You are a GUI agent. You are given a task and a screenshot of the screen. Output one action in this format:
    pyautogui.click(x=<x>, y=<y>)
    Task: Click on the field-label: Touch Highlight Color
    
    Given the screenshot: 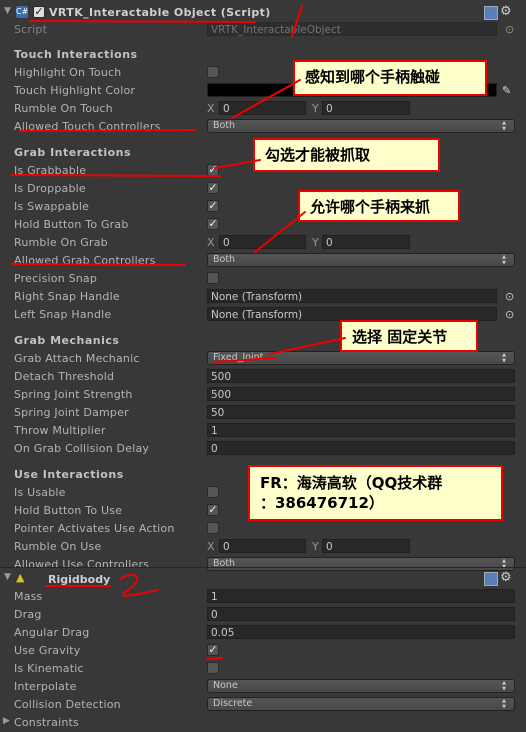 What is the action you would take?
    pyautogui.click(x=75, y=90)
    